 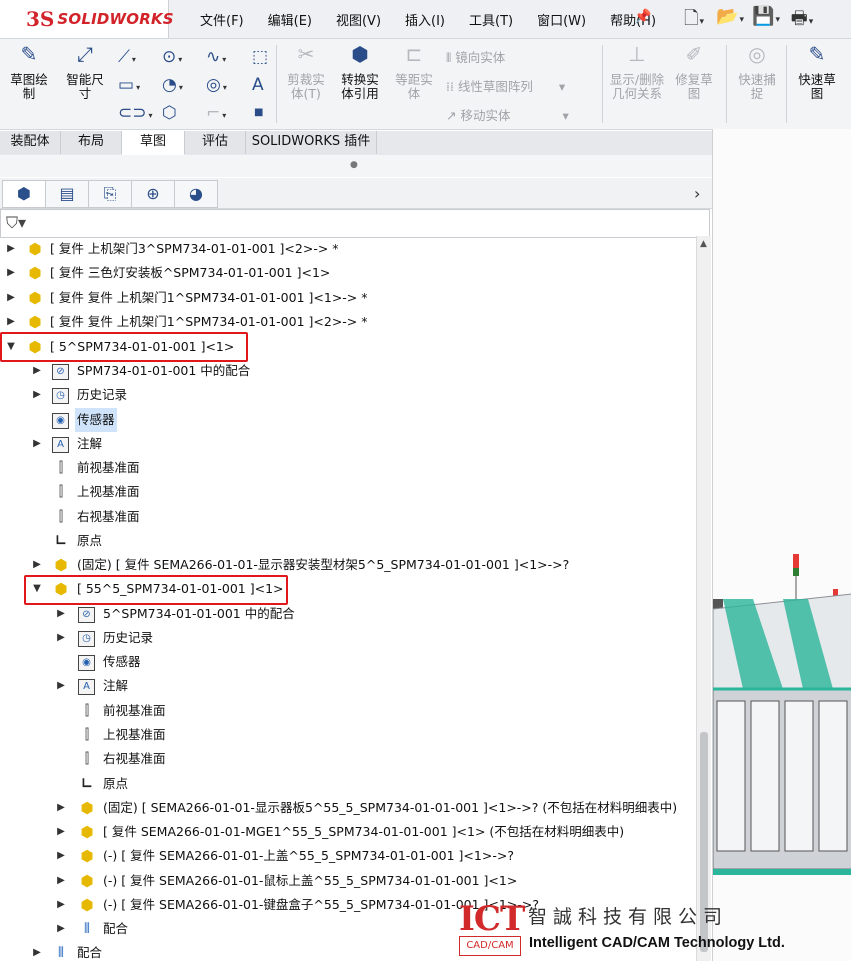 I want to click on text-icon: A, so click(x=258, y=85).